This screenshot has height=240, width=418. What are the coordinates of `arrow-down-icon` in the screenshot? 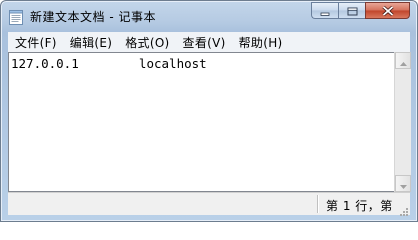 It's located at (403, 183).